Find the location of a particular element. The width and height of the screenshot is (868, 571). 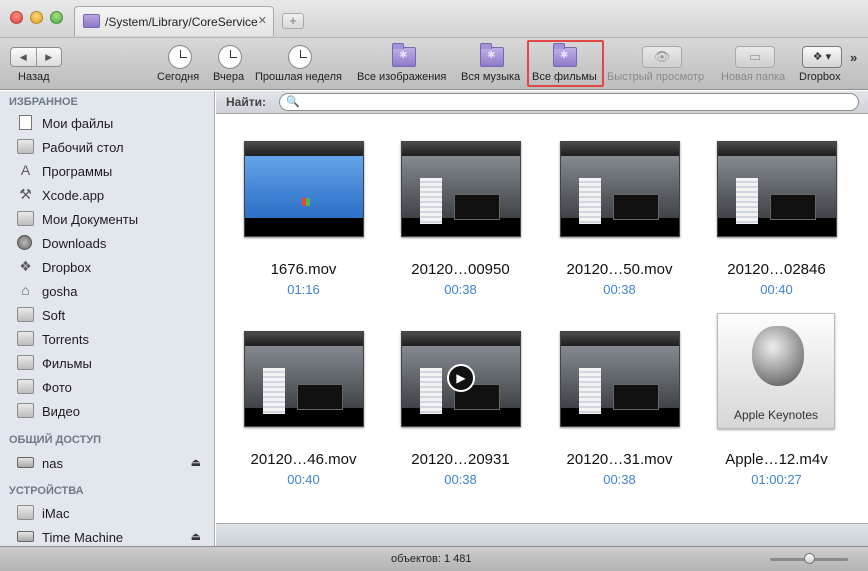

file-item: ▶ 20120…20931 00:38 is located at coordinates (448, 396).